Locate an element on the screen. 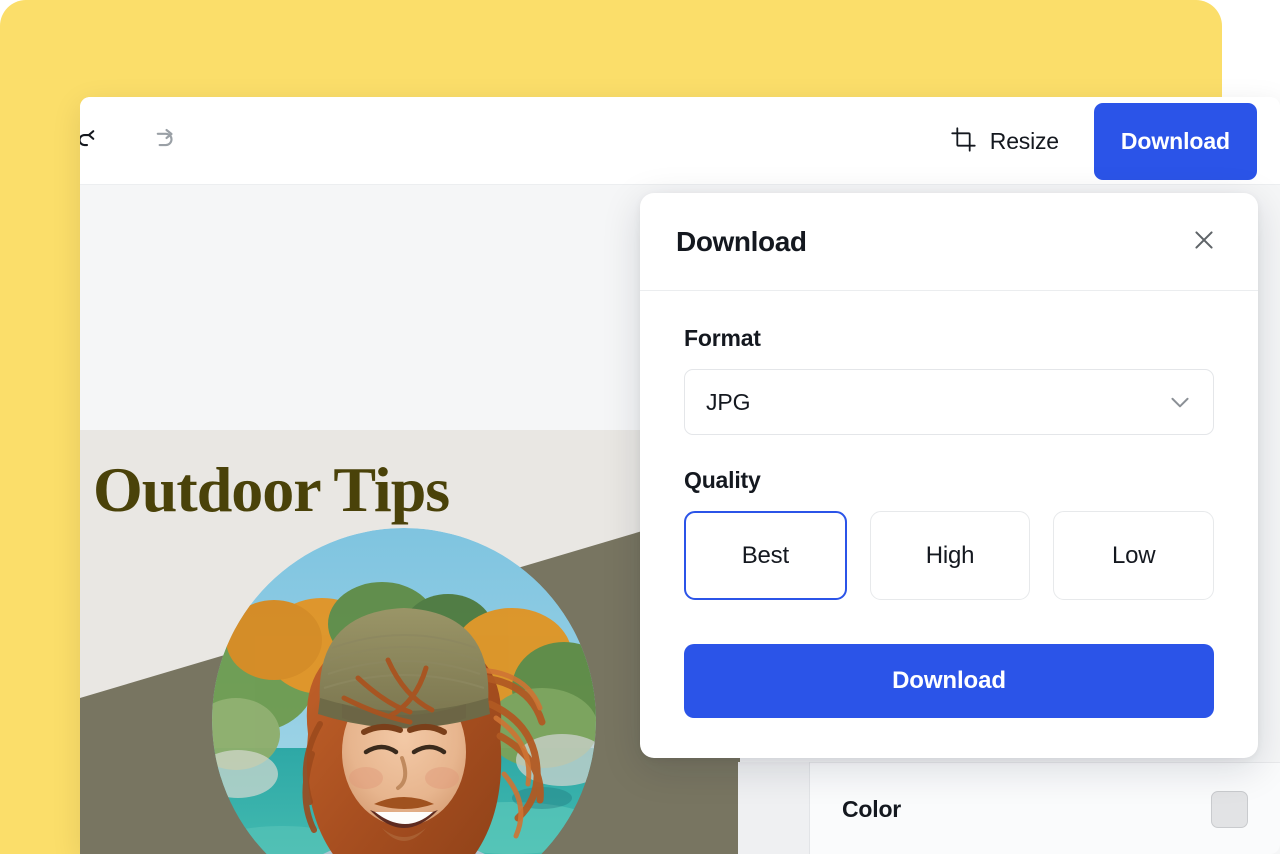 This screenshot has height=854, width=1280. close-button is located at coordinates (1204, 242).